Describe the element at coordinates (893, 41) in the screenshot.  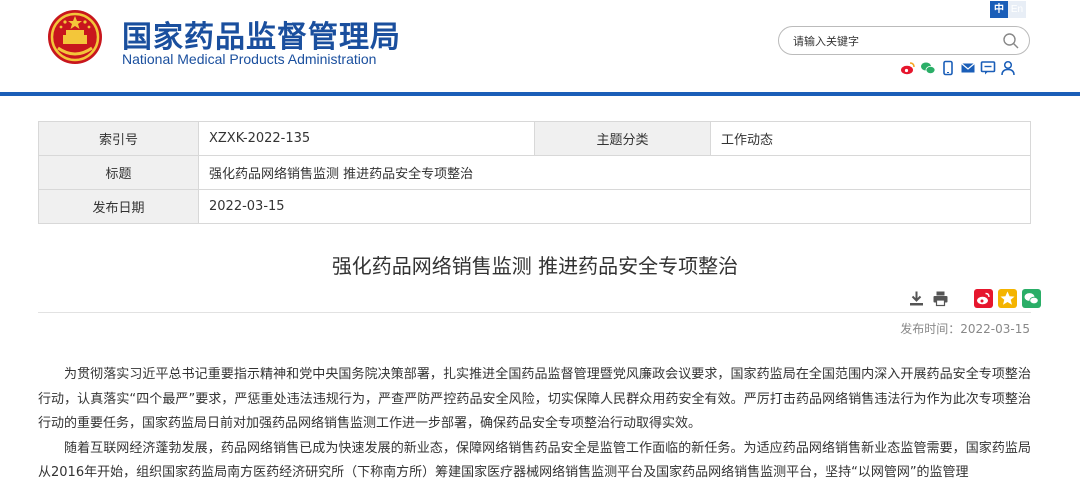
I see `search-input` at that location.